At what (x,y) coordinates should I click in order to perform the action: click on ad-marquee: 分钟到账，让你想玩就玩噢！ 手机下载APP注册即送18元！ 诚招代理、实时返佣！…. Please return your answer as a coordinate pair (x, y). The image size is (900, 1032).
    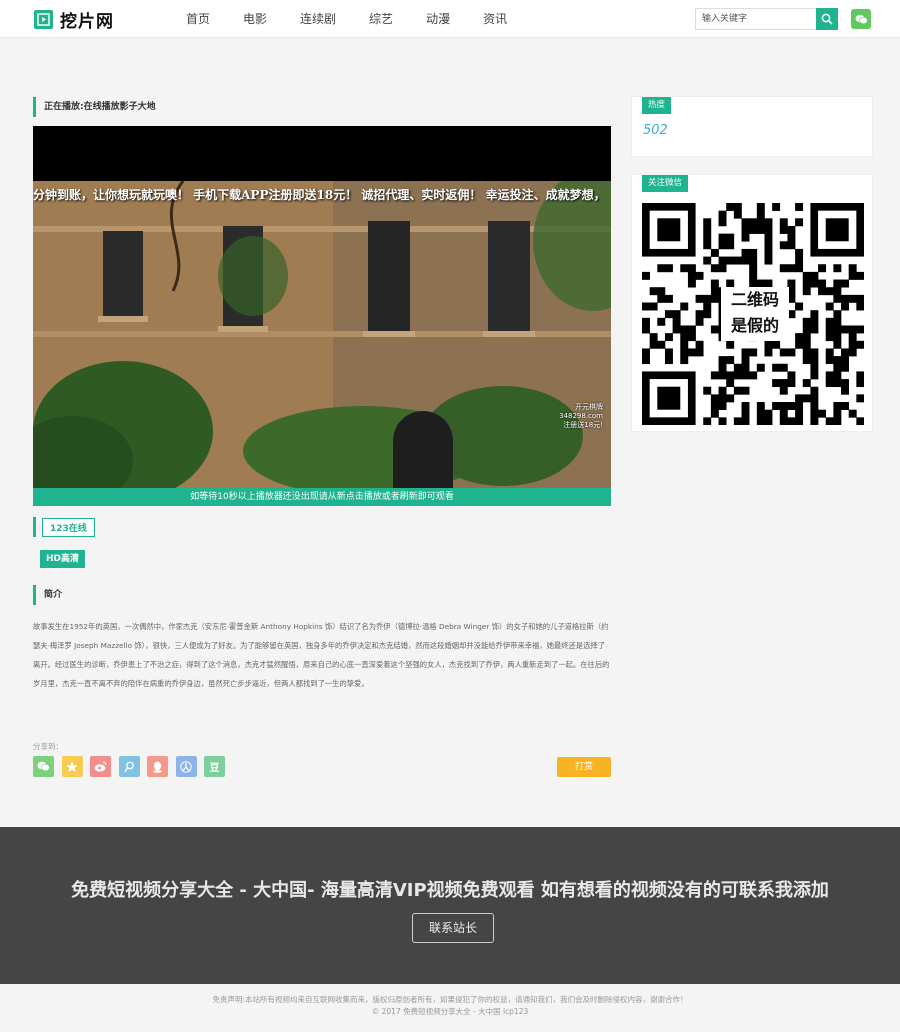
    Looking at the image, I should click on (319, 195).